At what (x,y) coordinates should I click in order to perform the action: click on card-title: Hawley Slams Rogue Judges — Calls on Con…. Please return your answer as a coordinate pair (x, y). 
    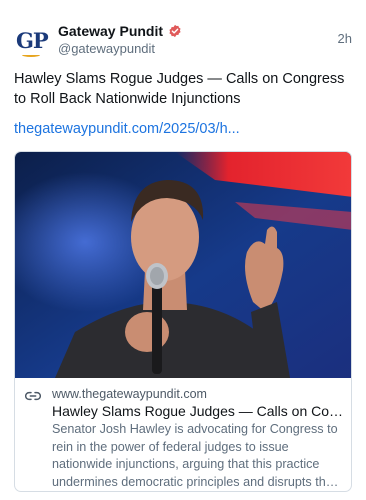
    Looking at the image, I should click on (198, 411).